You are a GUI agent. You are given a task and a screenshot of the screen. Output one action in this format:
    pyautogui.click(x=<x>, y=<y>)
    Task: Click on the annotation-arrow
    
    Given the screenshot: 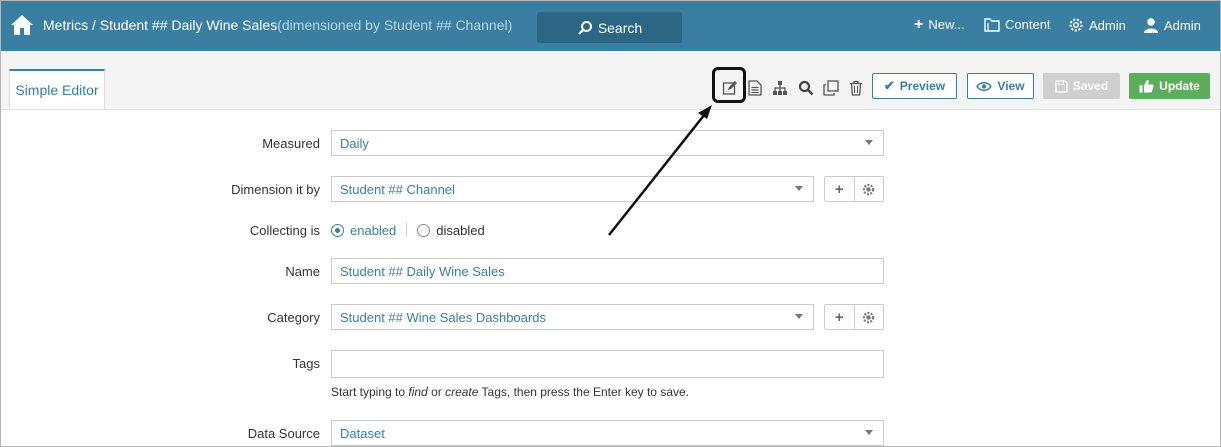 What is the action you would take?
    pyautogui.click(x=660, y=170)
    